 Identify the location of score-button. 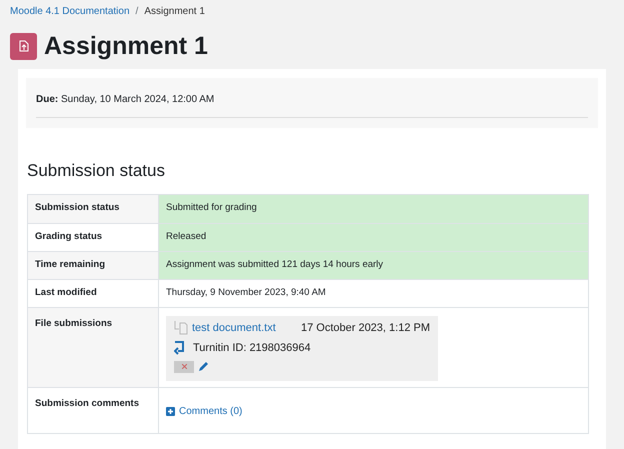
(184, 366).